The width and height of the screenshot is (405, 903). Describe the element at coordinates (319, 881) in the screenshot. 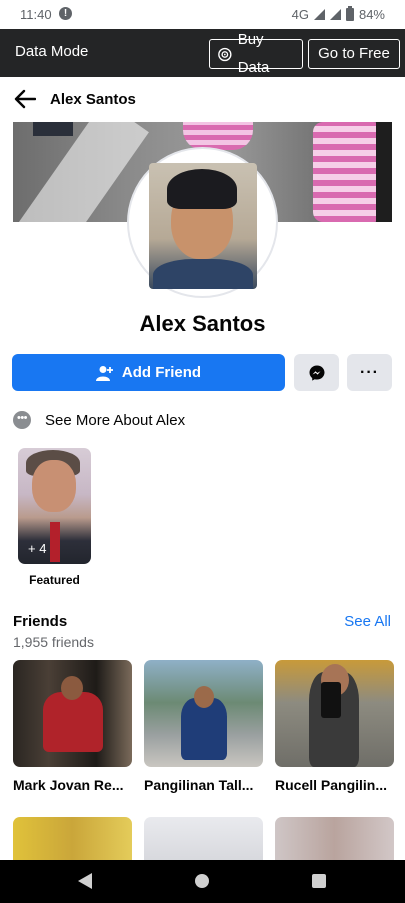

I see `nav-recents-icon` at that location.